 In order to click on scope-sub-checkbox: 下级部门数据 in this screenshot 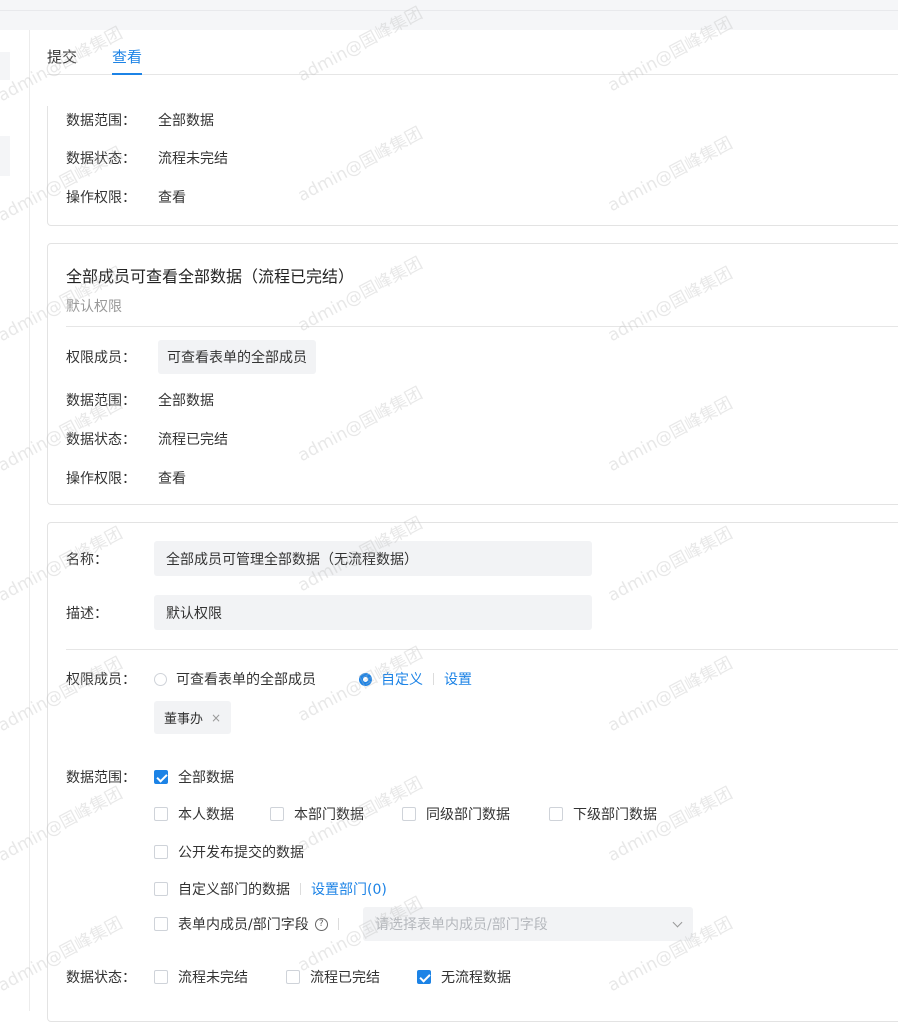, I will do `click(603, 814)`.